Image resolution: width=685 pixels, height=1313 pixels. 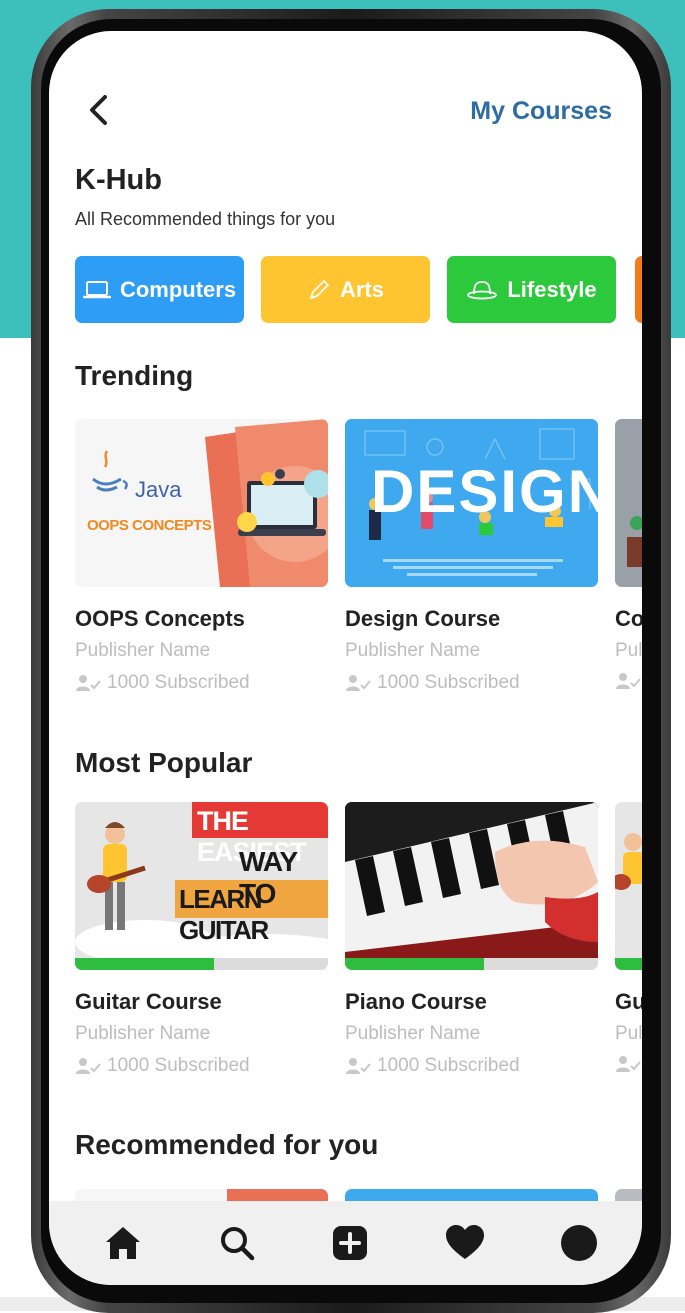 I want to click on thumb-headline-line3: LEARN GUITAR, so click(x=224, y=914).